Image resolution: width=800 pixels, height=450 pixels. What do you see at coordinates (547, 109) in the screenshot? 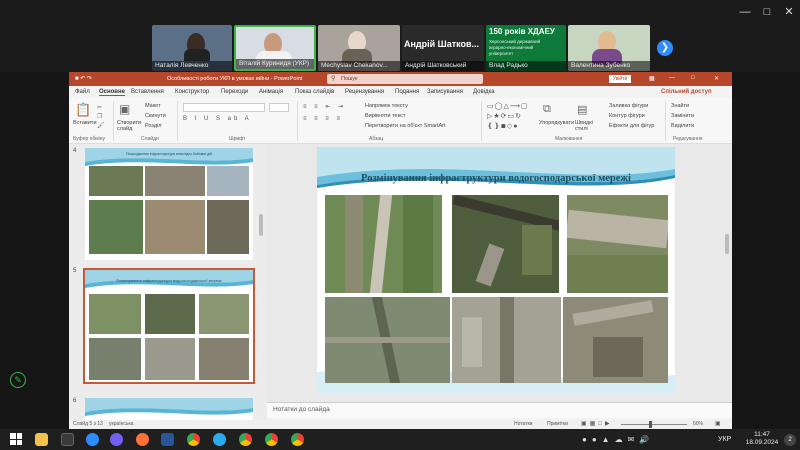
I see `arrange-icon: ⧉` at bounding box center [547, 109].